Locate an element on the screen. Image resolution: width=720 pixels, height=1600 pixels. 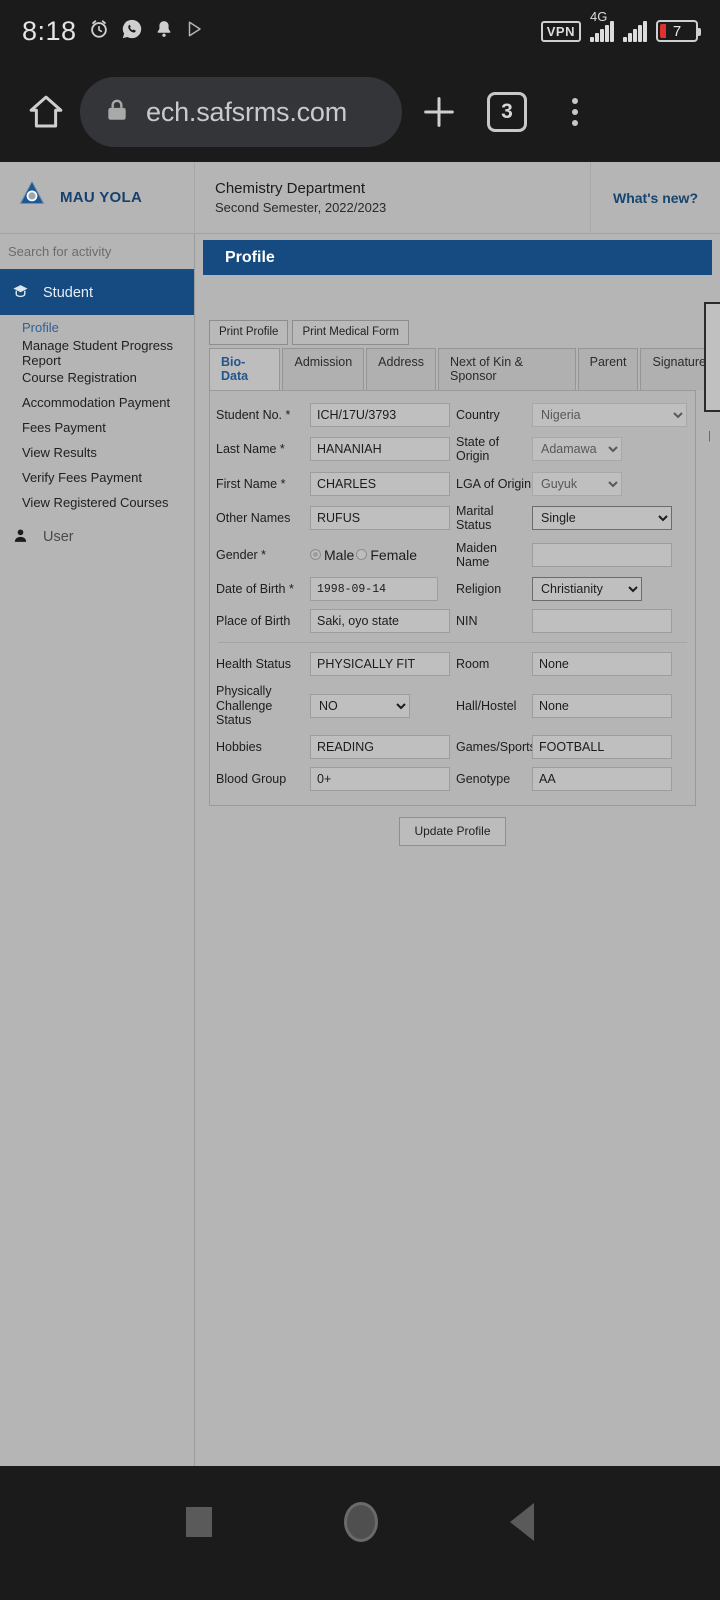
country-select: Nigeria is located at coordinates (609, 415).